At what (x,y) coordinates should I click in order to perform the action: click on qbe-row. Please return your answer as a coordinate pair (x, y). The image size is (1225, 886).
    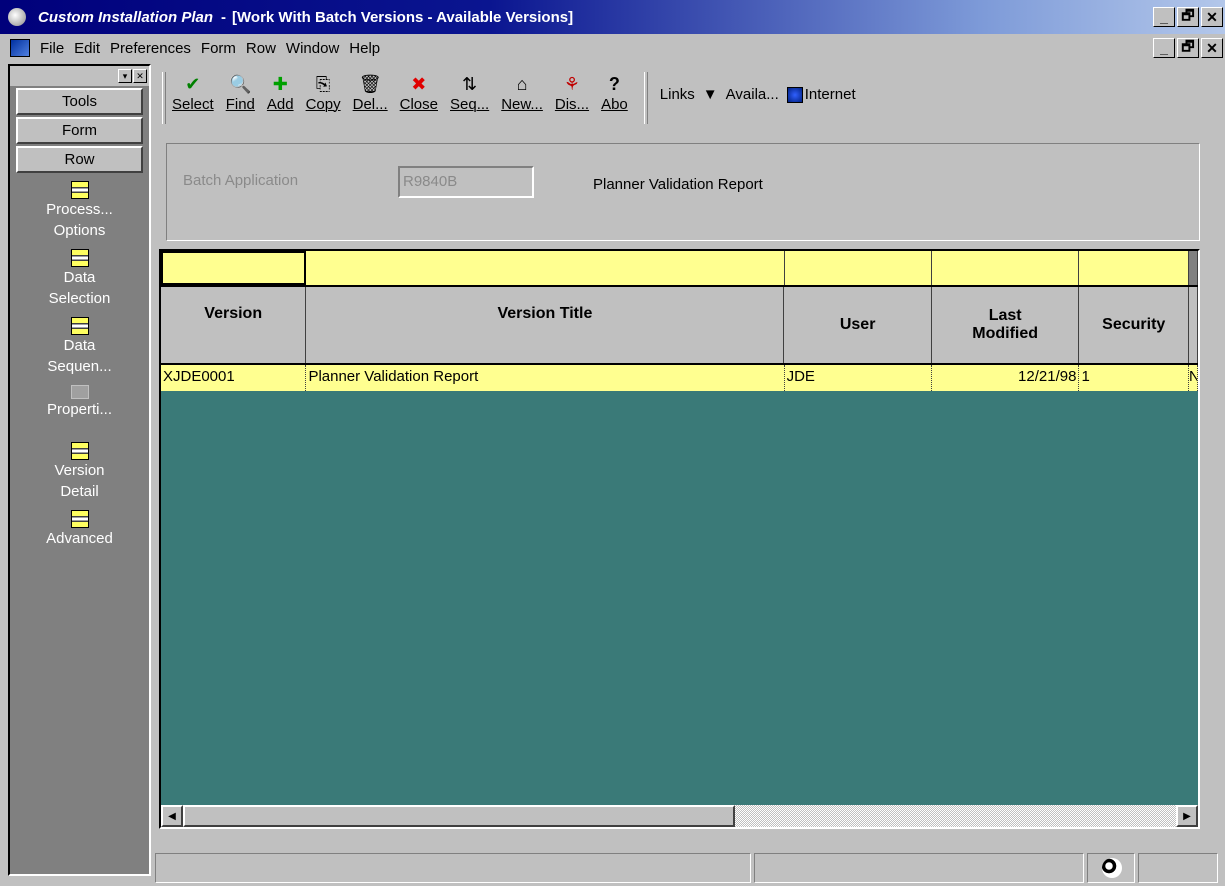
    Looking at the image, I should click on (679, 268).